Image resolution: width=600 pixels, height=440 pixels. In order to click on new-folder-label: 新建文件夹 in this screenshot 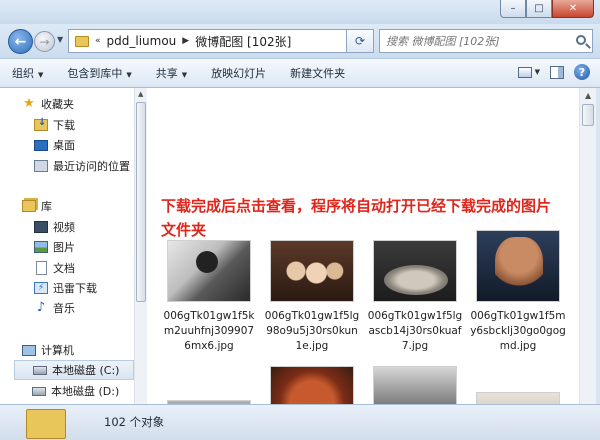, I will do `click(318, 73)`.